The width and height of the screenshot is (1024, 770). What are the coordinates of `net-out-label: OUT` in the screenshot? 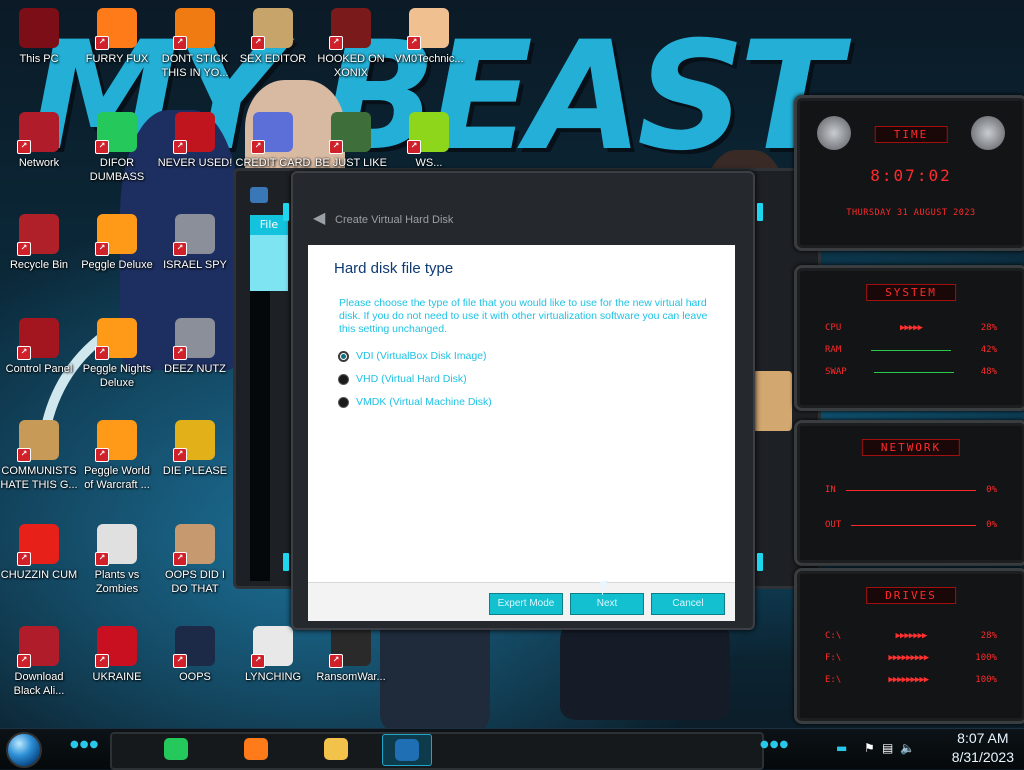 It's located at (833, 525).